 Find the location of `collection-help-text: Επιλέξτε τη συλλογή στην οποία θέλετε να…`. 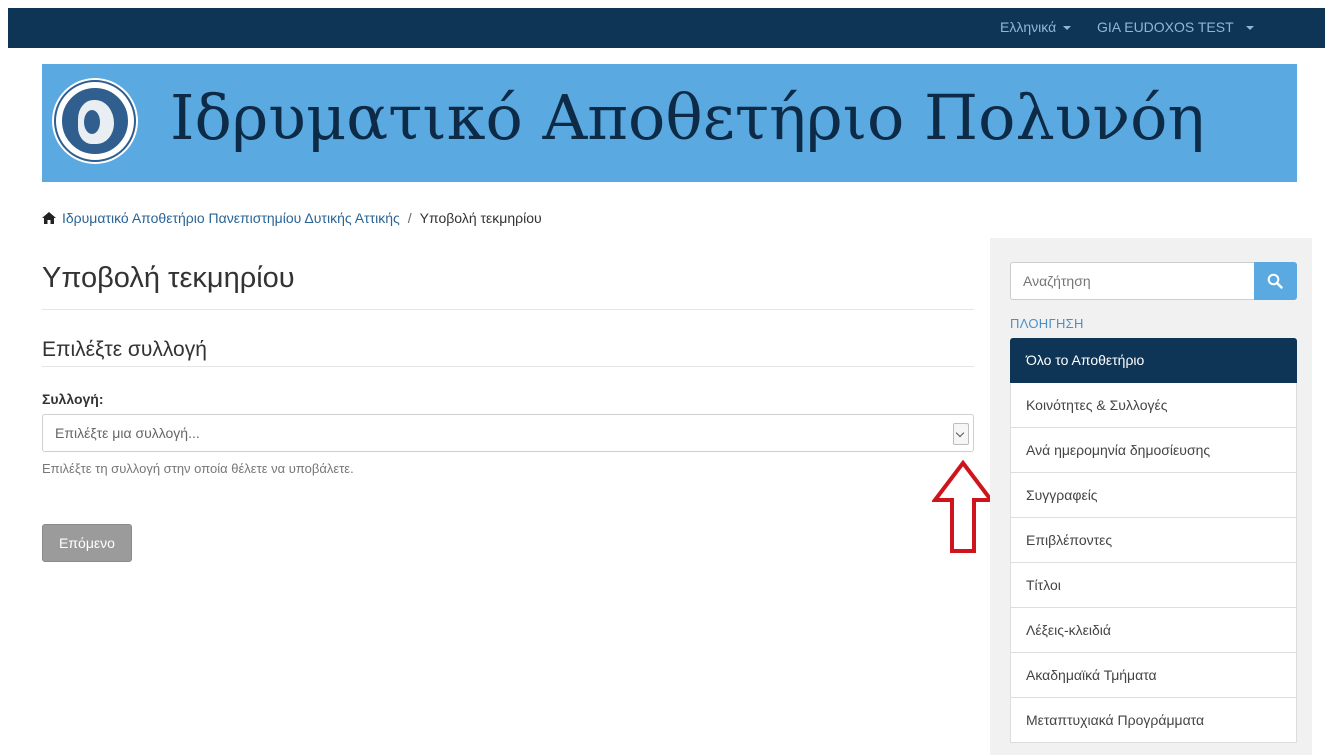

collection-help-text: Επιλέξτε τη συλλογή στην οποία θέλετε να… is located at coordinates (198, 468).